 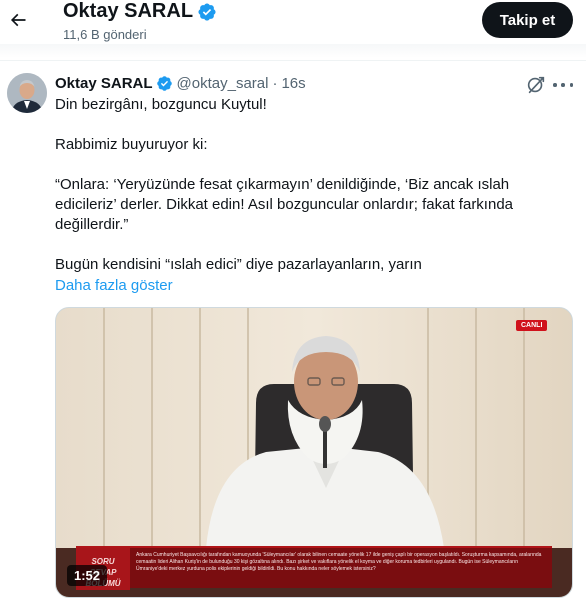 I want to click on author-handle: @oktay_saral, so click(x=223, y=83).